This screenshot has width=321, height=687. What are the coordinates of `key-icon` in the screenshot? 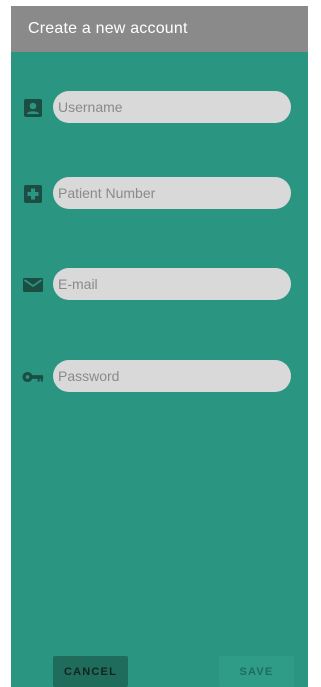 It's located at (33, 377).